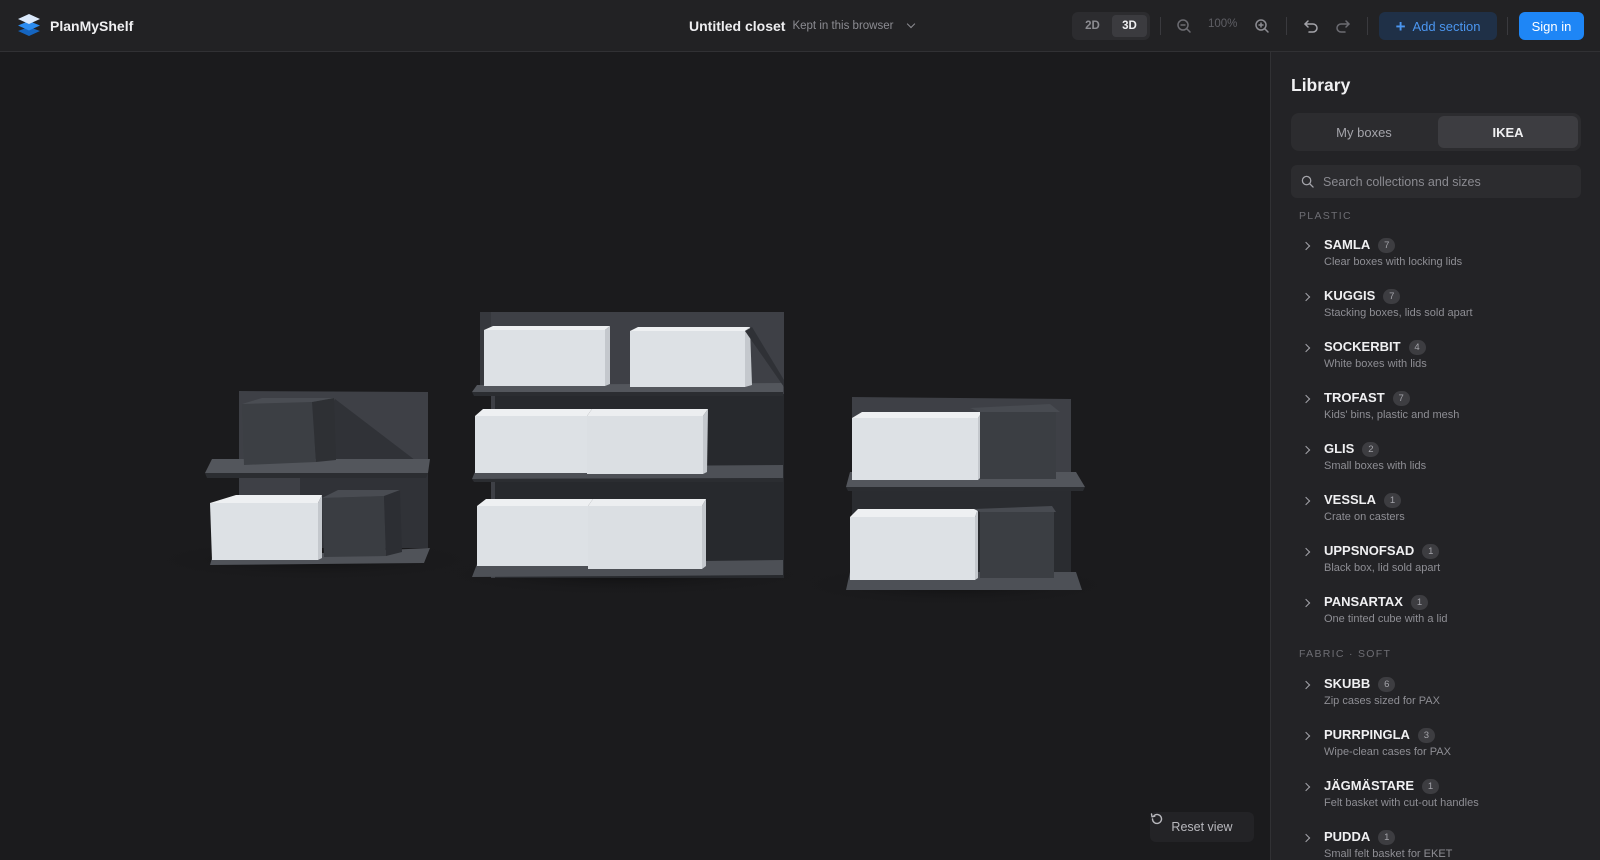 This screenshot has width=1600, height=860. Describe the element at coordinates (1436, 616) in the screenshot. I see `collection-pansartax: PANSARTAX 1 One tinted cube with a lid` at that location.